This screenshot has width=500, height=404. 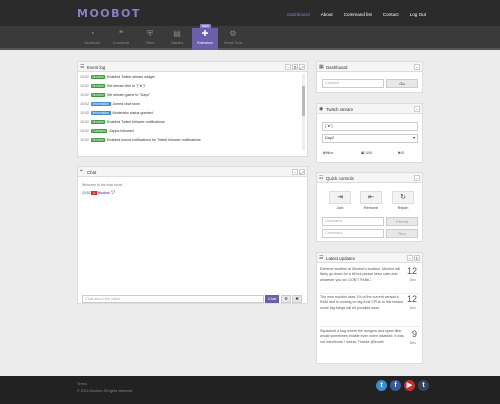 I want to click on tab-extensions: NEW ✚ Extensions, so click(x=205, y=37).